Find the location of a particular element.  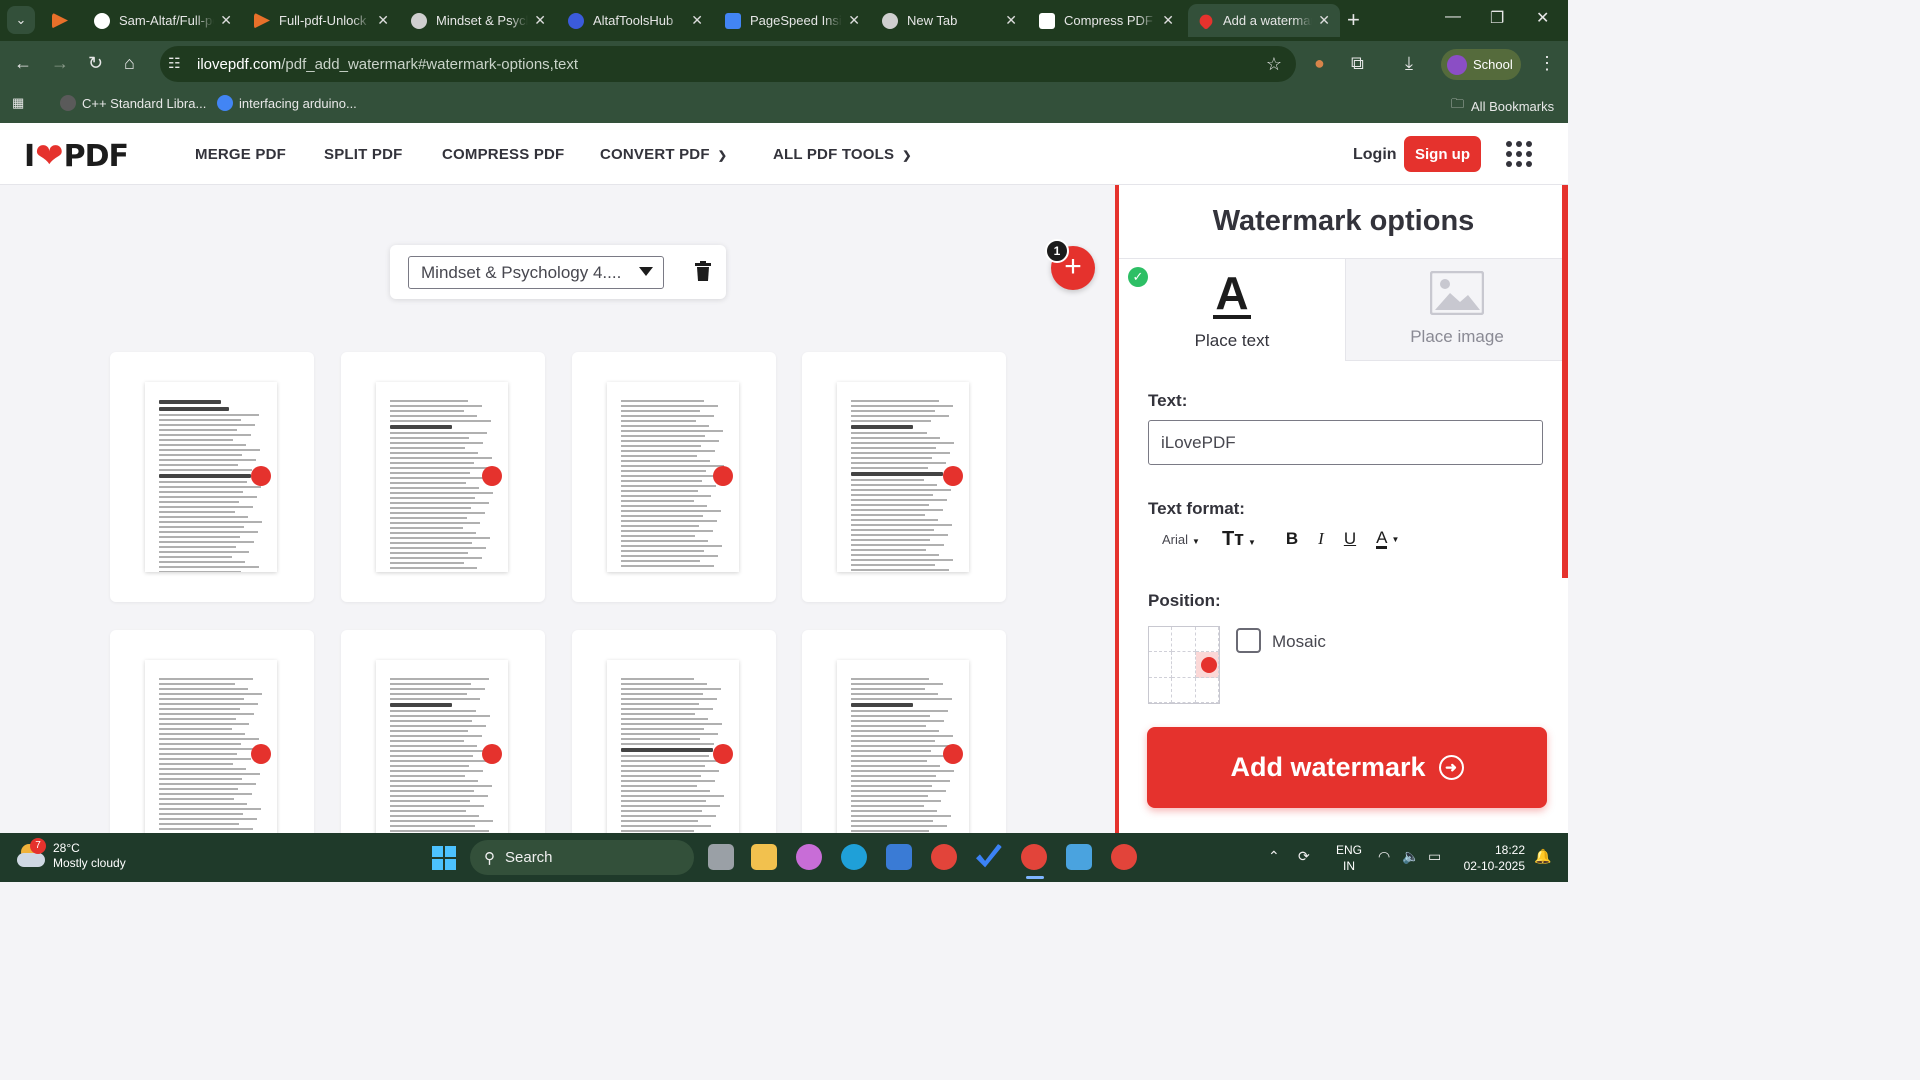

tab-search-button: ⌄ is located at coordinates (21, 20).